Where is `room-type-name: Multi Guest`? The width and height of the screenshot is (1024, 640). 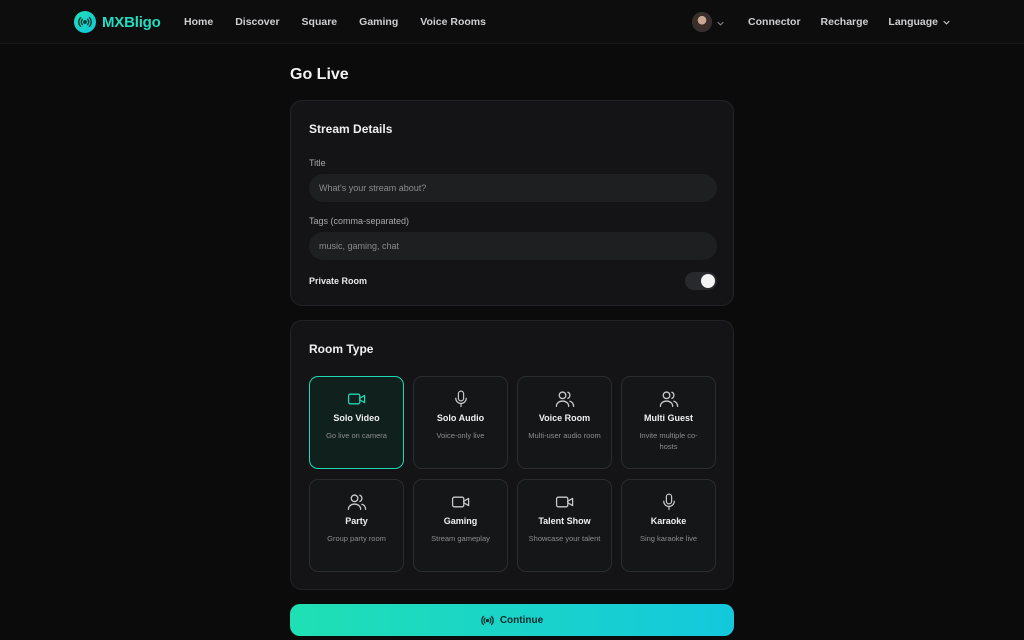 room-type-name: Multi Guest is located at coordinates (668, 418).